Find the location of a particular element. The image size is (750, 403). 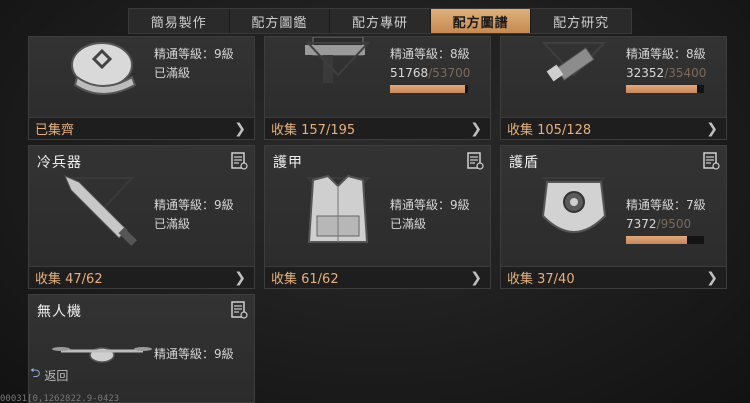

recipe-card-shield: 護盾 精通等級：7級 7372/9500 收集 37/40 ❯ is located at coordinates (613, 217).